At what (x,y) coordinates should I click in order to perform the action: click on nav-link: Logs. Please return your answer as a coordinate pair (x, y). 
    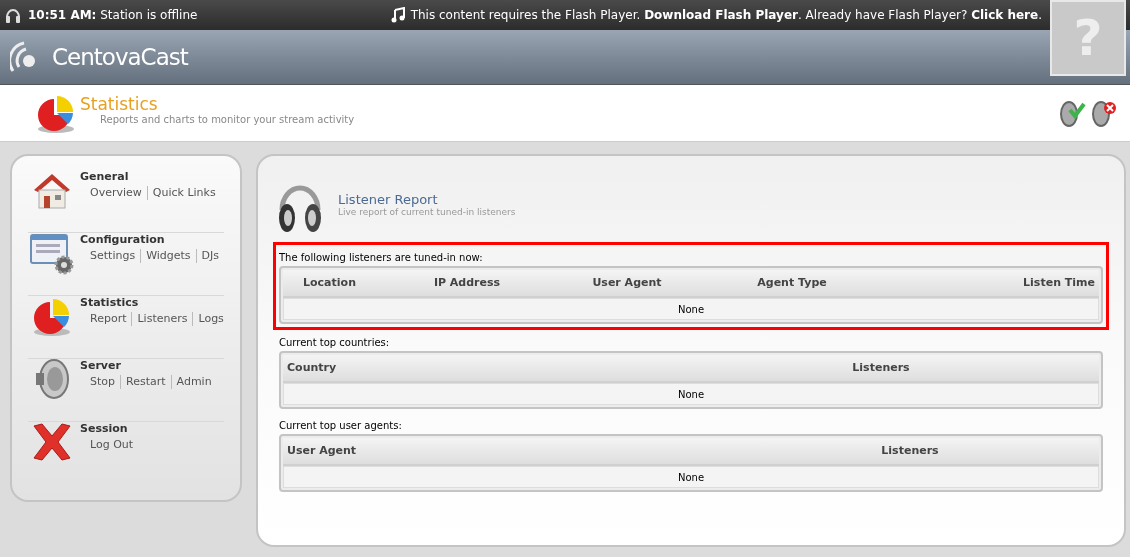
    Looking at the image, I should click on (208, 319).